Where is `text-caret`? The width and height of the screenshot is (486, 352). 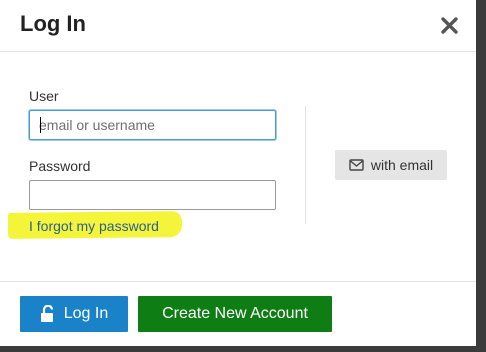 text-caret is located at coordinates (40, 125).